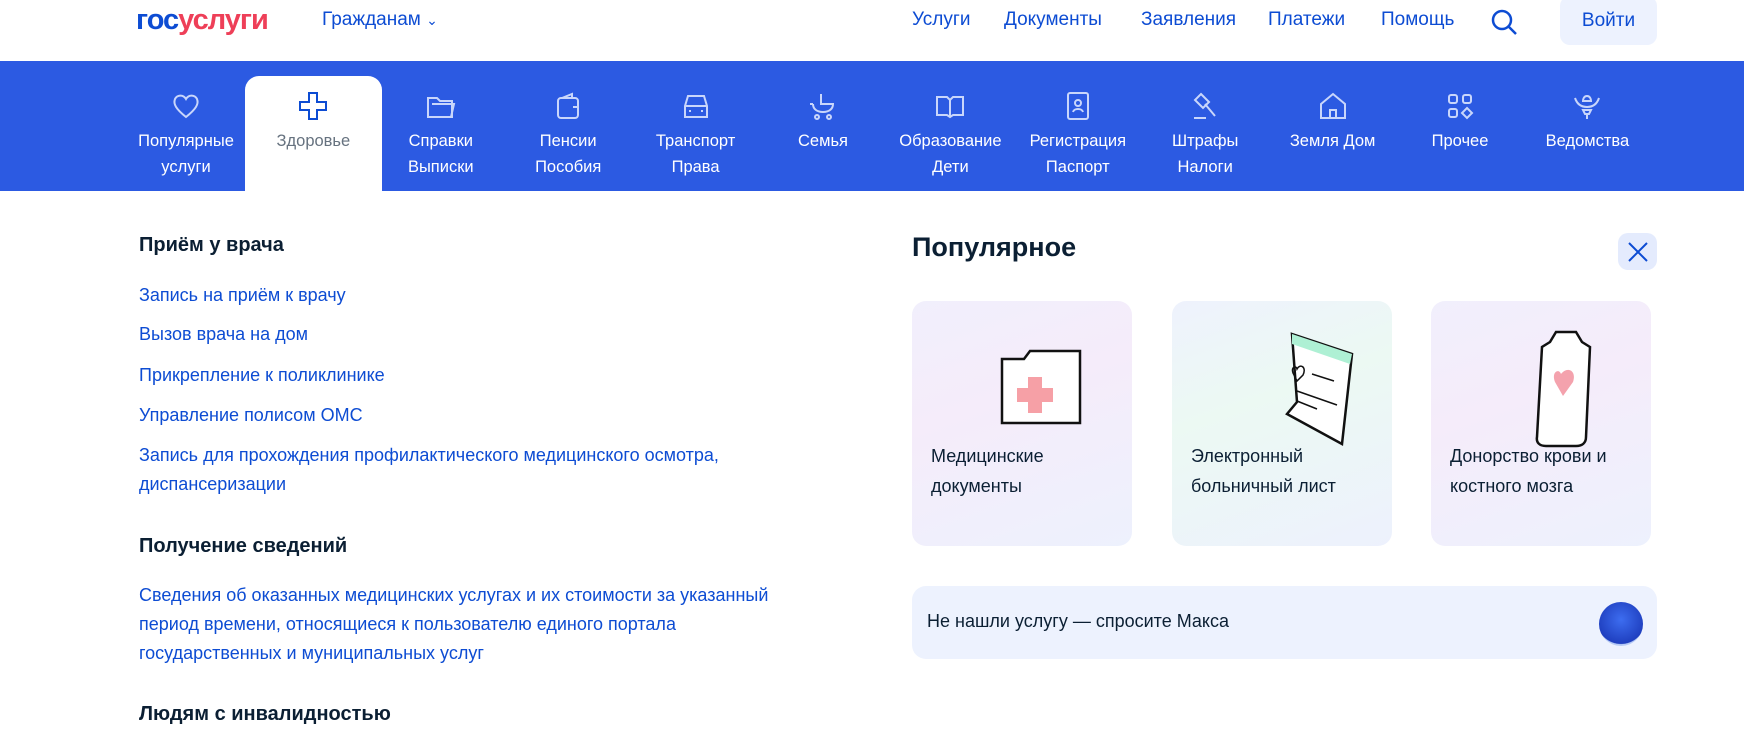 Image resolution: width=1744 pixels, height=753 pixels. I want to click on ask-max-banner: Не нашли услугу — спросите Макса, so click(1284, 622).